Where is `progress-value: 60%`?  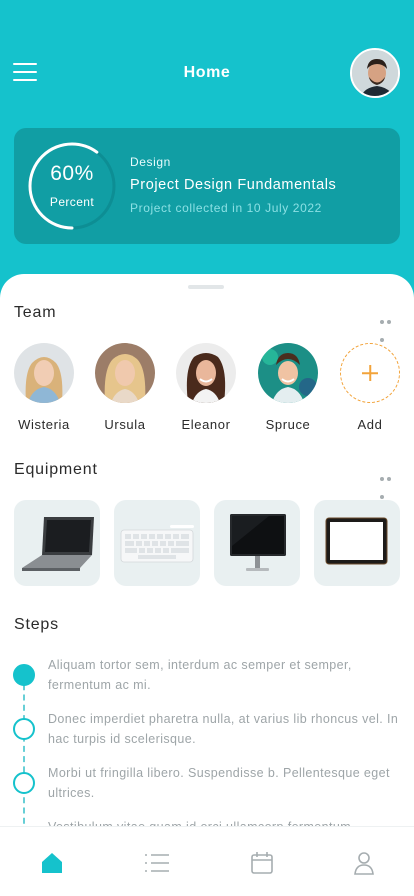 progress-value: 60% is located at coordinates (72, 173).